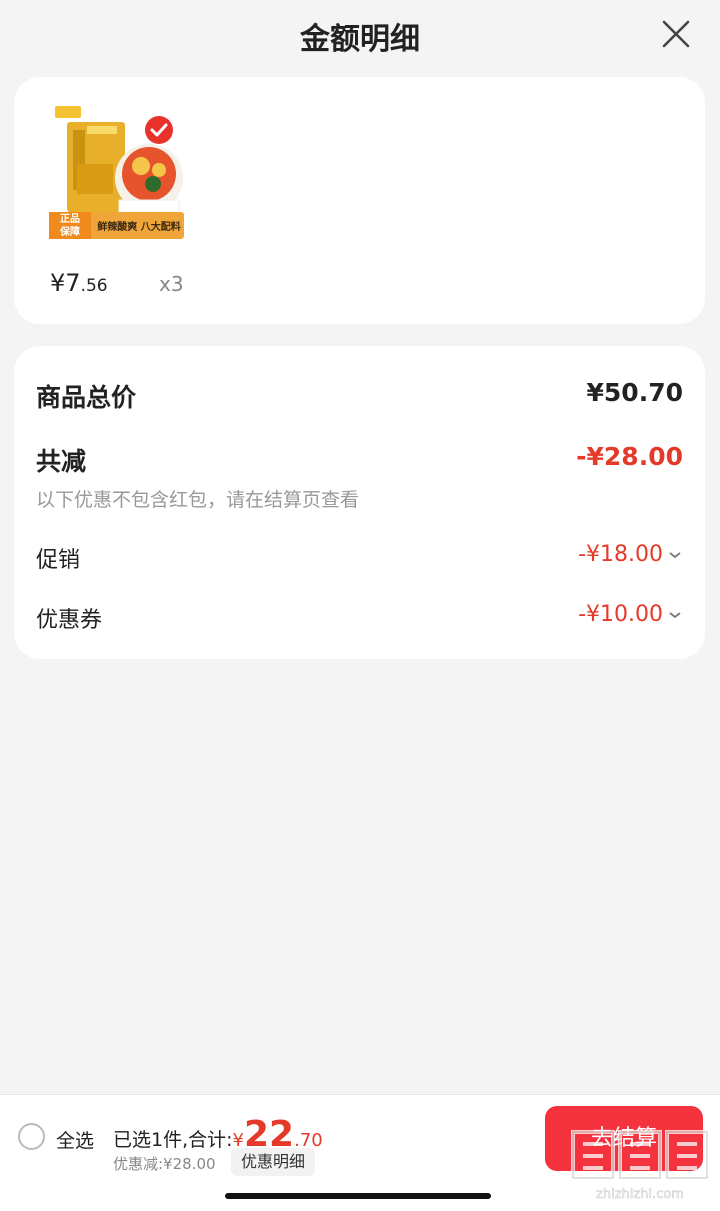 The height and width of the screenshot is (1211, 720). What do you see at coordinates (31, 1136) in the screenshot?
I see `select-all-radio` at bounding box center [31, 1136].